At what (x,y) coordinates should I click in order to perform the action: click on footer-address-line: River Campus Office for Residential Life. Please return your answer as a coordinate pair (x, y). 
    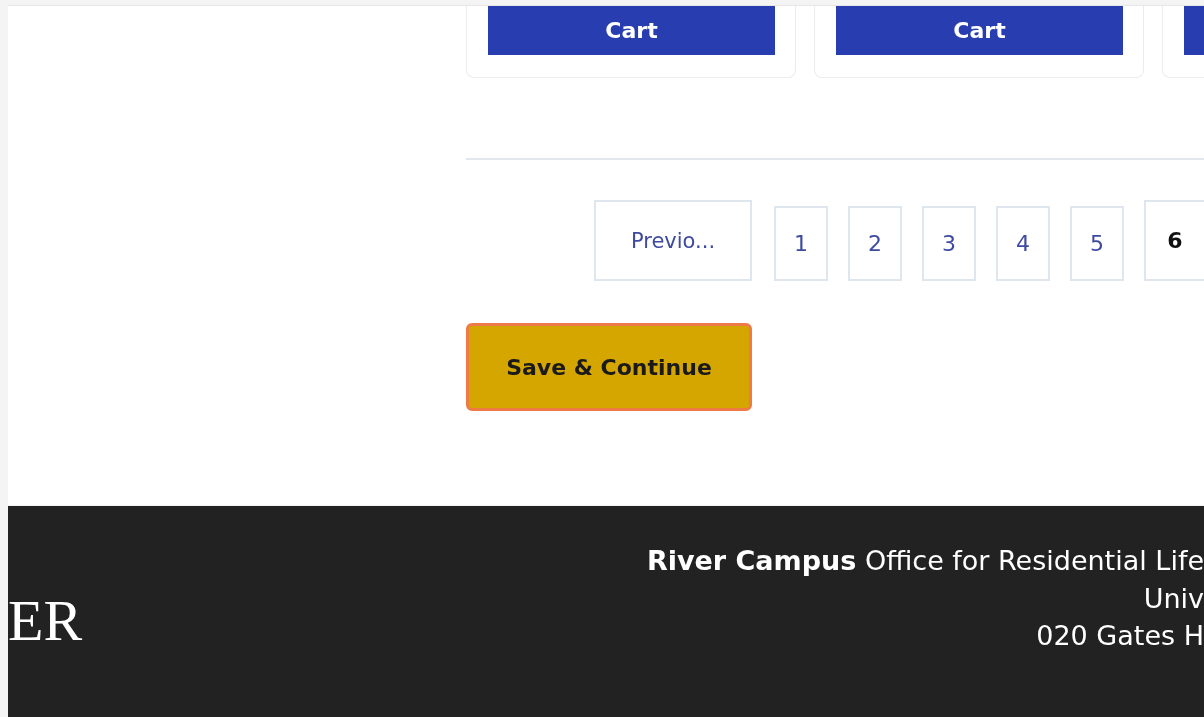
    Looking at the image, I should click on (925, 561).